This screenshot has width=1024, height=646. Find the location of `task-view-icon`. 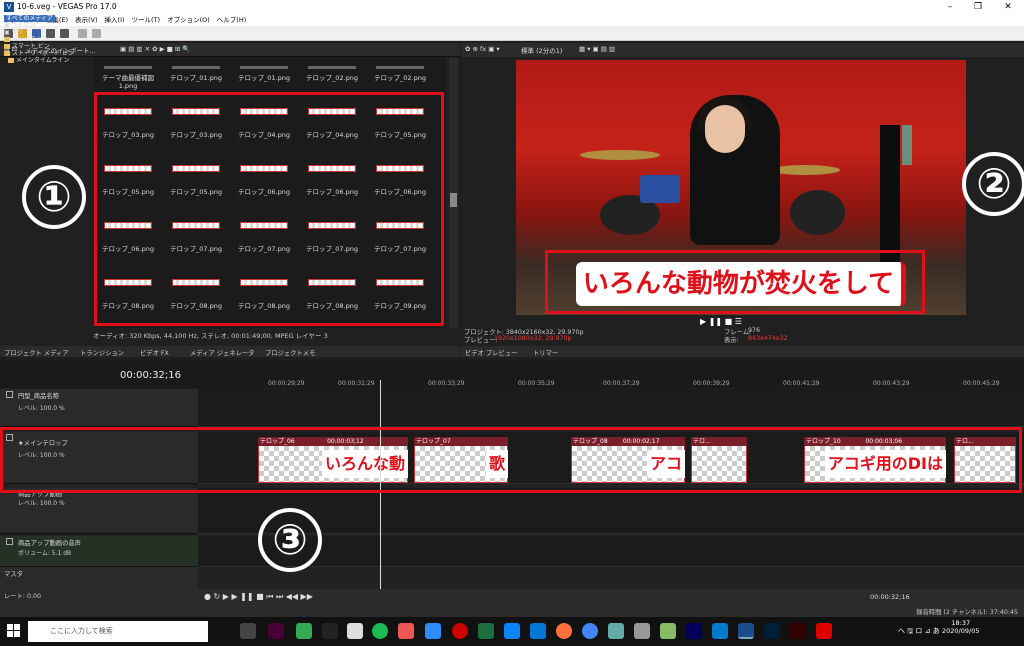

task-view-icon is located at coordinates (248, 631).